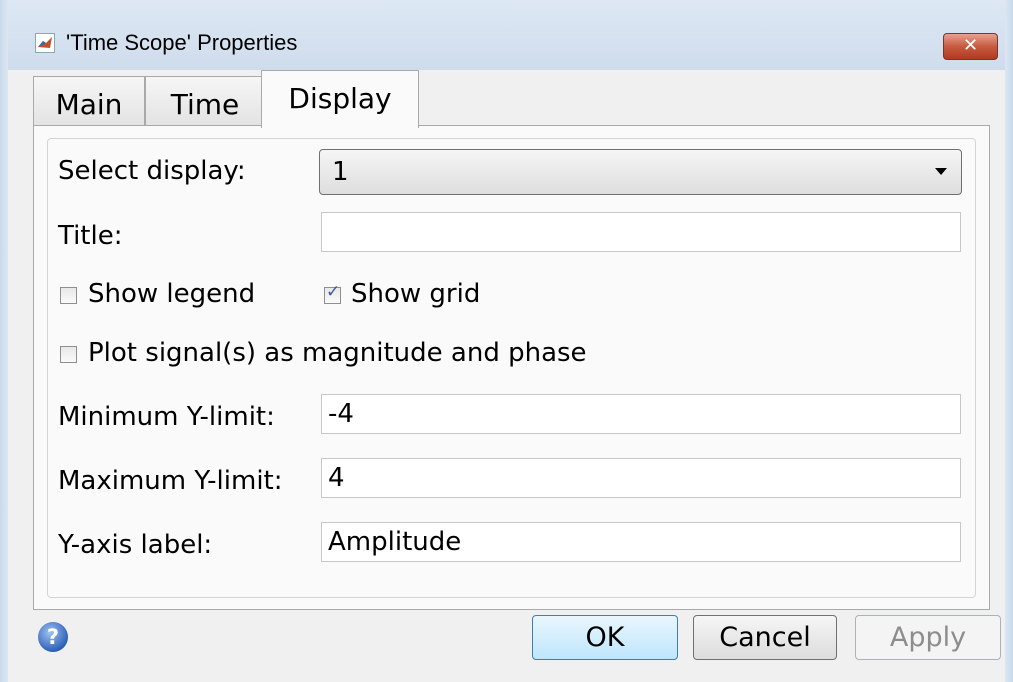 The image size is (1013, 682). Describe the element at coordinates (68, 295) in the screenshot. I see `show-legend-checkbox` at that location.